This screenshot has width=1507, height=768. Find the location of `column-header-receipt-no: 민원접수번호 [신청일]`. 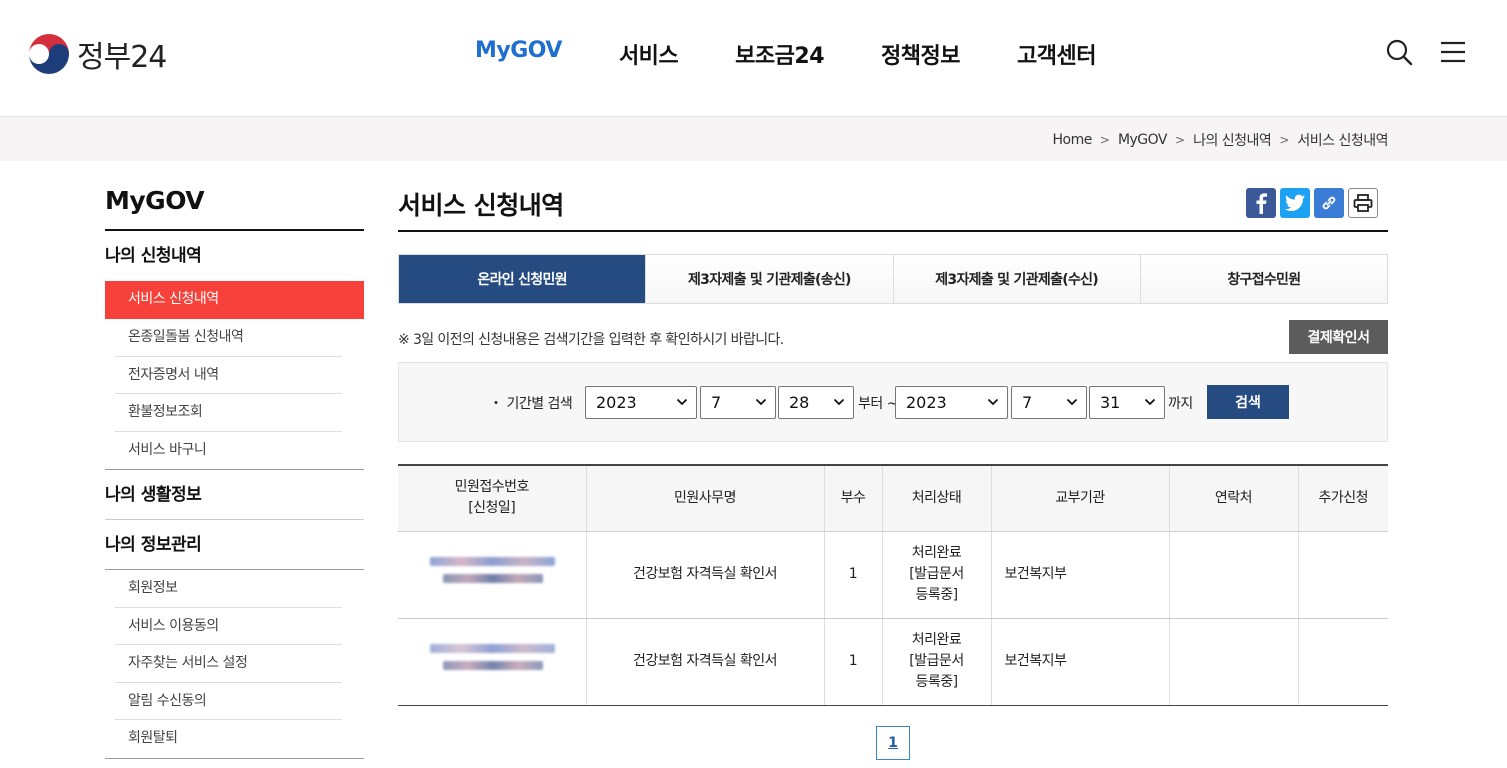

column-header-receipt-no: 민원접수번호 [신청일] is located at coordinates (492, 498).